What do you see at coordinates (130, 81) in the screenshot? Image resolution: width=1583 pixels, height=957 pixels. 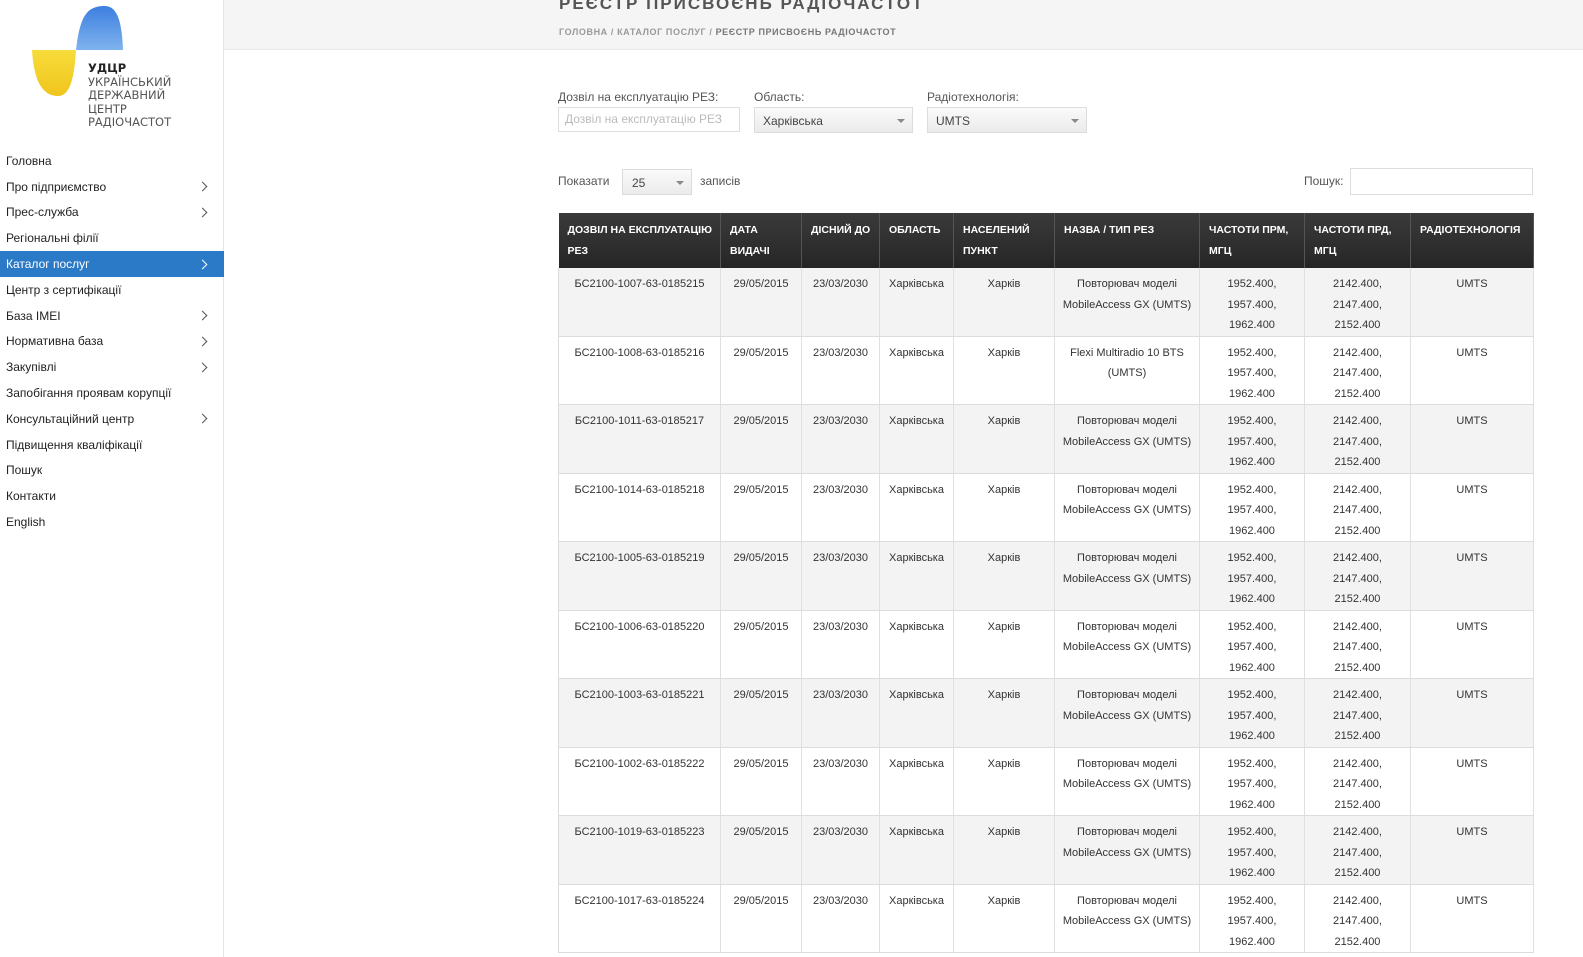 I see `logo-line: УКРАЇНСЬКИЙ` at bounding box center [130, 81].